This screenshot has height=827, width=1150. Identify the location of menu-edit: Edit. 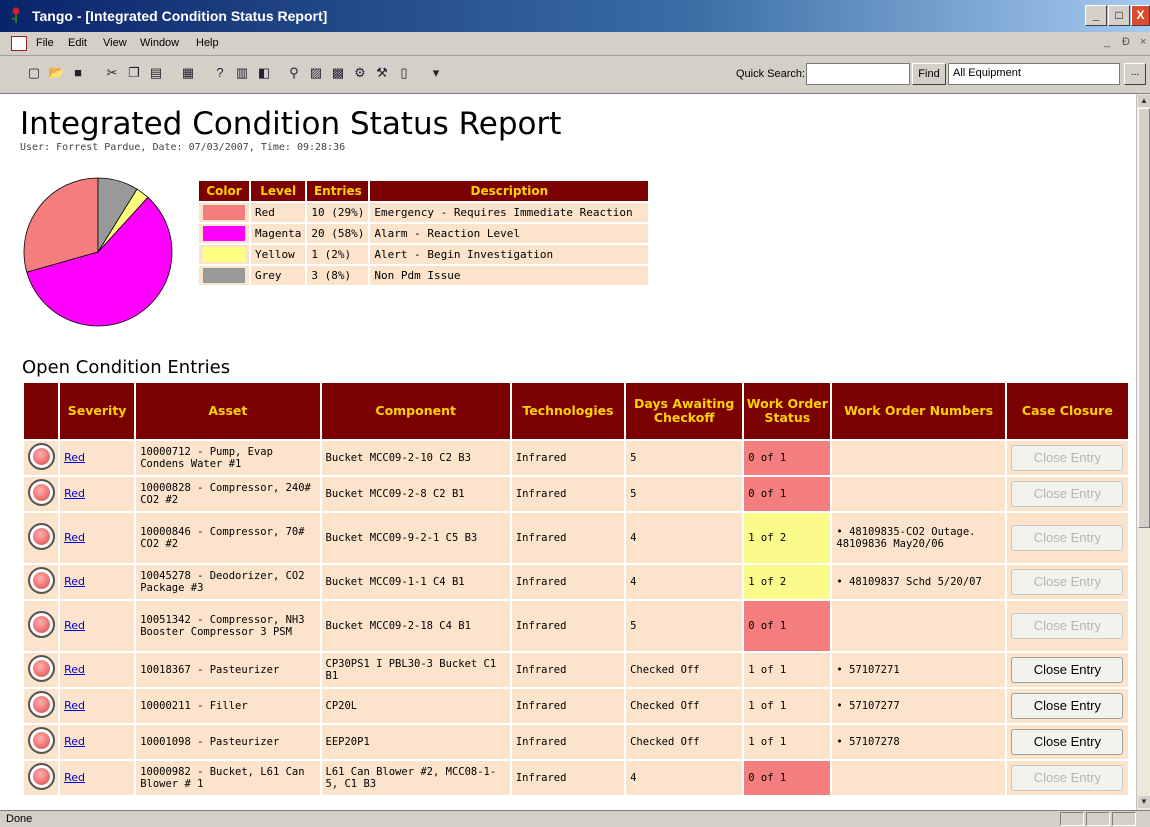
(77, 43).